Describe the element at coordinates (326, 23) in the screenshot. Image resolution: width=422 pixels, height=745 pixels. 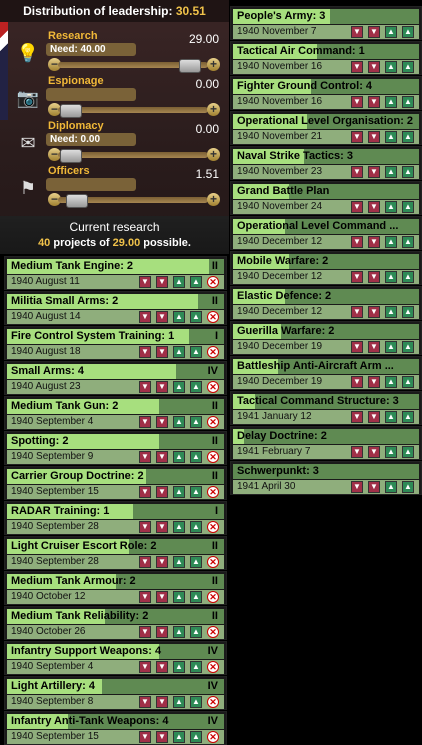
I see `research-card: People's Army: 3 1940 November 7 ▼ ▼ ▲ ▲` at that location.